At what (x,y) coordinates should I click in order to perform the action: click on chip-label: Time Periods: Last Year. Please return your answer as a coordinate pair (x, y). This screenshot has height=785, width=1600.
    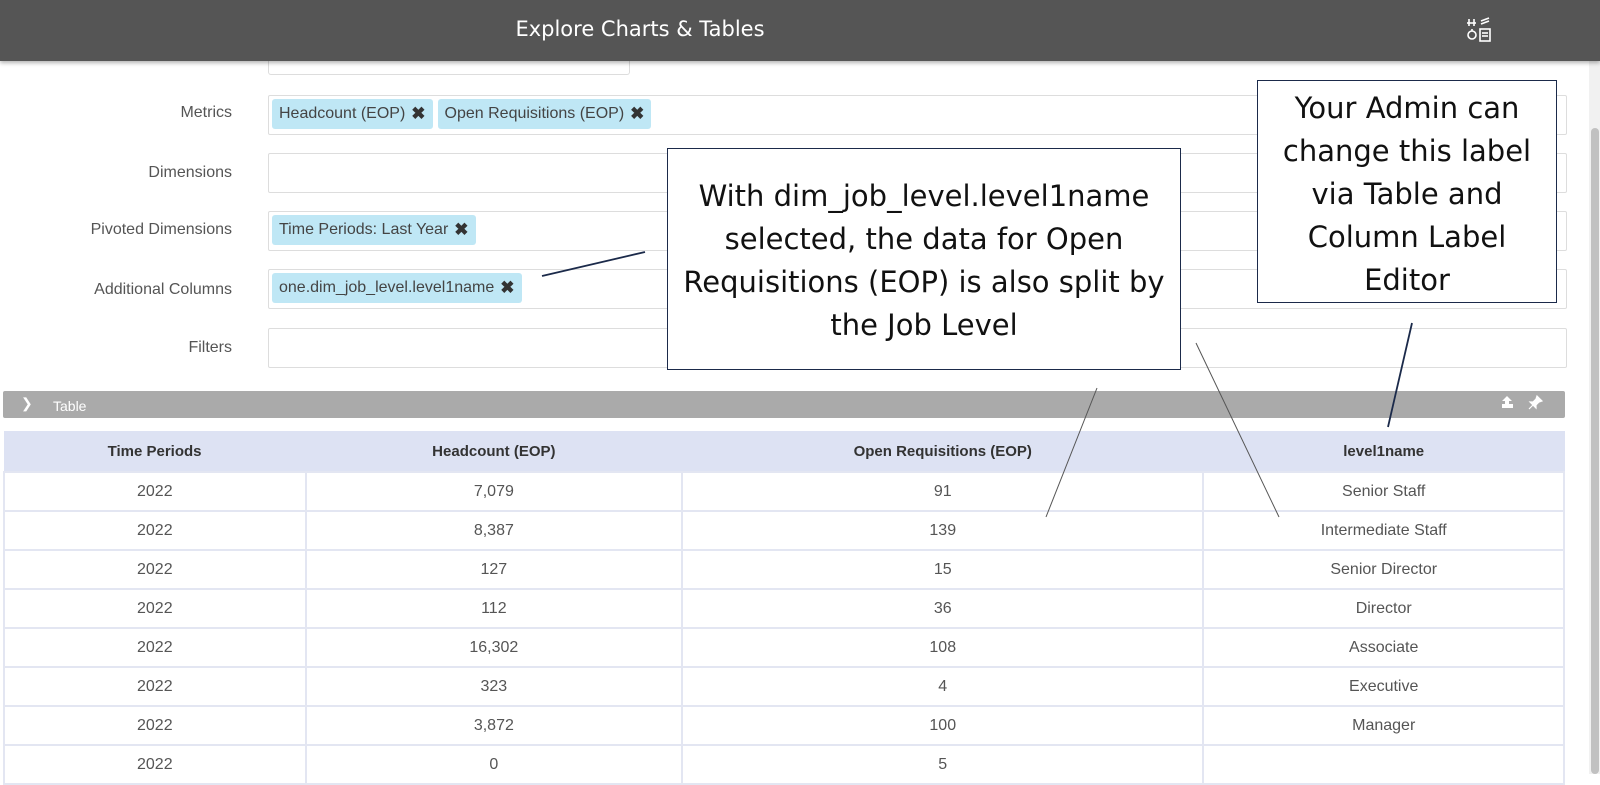
    Looking at the image, I should click on (364, 229).